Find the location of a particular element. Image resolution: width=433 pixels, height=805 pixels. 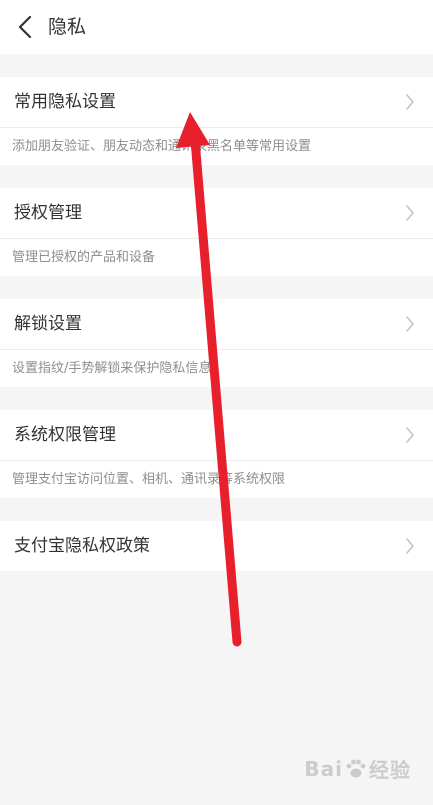

section-common-privacy: 常用隐私设置 添加朋友验证、朋友动态和通讯录黑名单等常用设置 is located at coordinates (216, 121).